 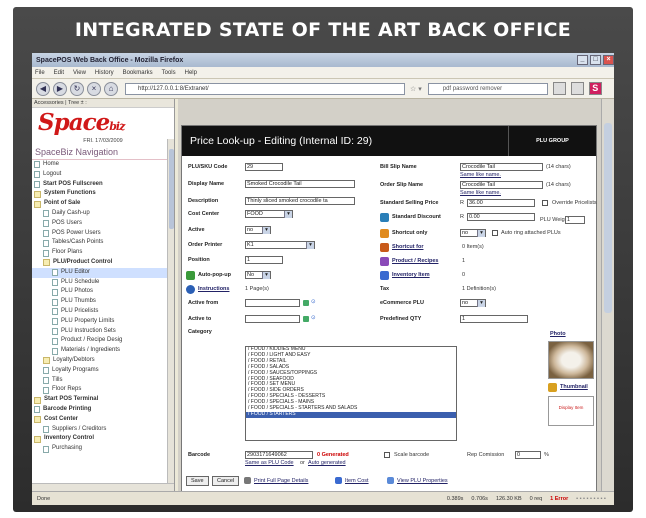 I want to click on url-bar: http://127.0.0.1:8/Extranet/, so click(x=265, y=88).